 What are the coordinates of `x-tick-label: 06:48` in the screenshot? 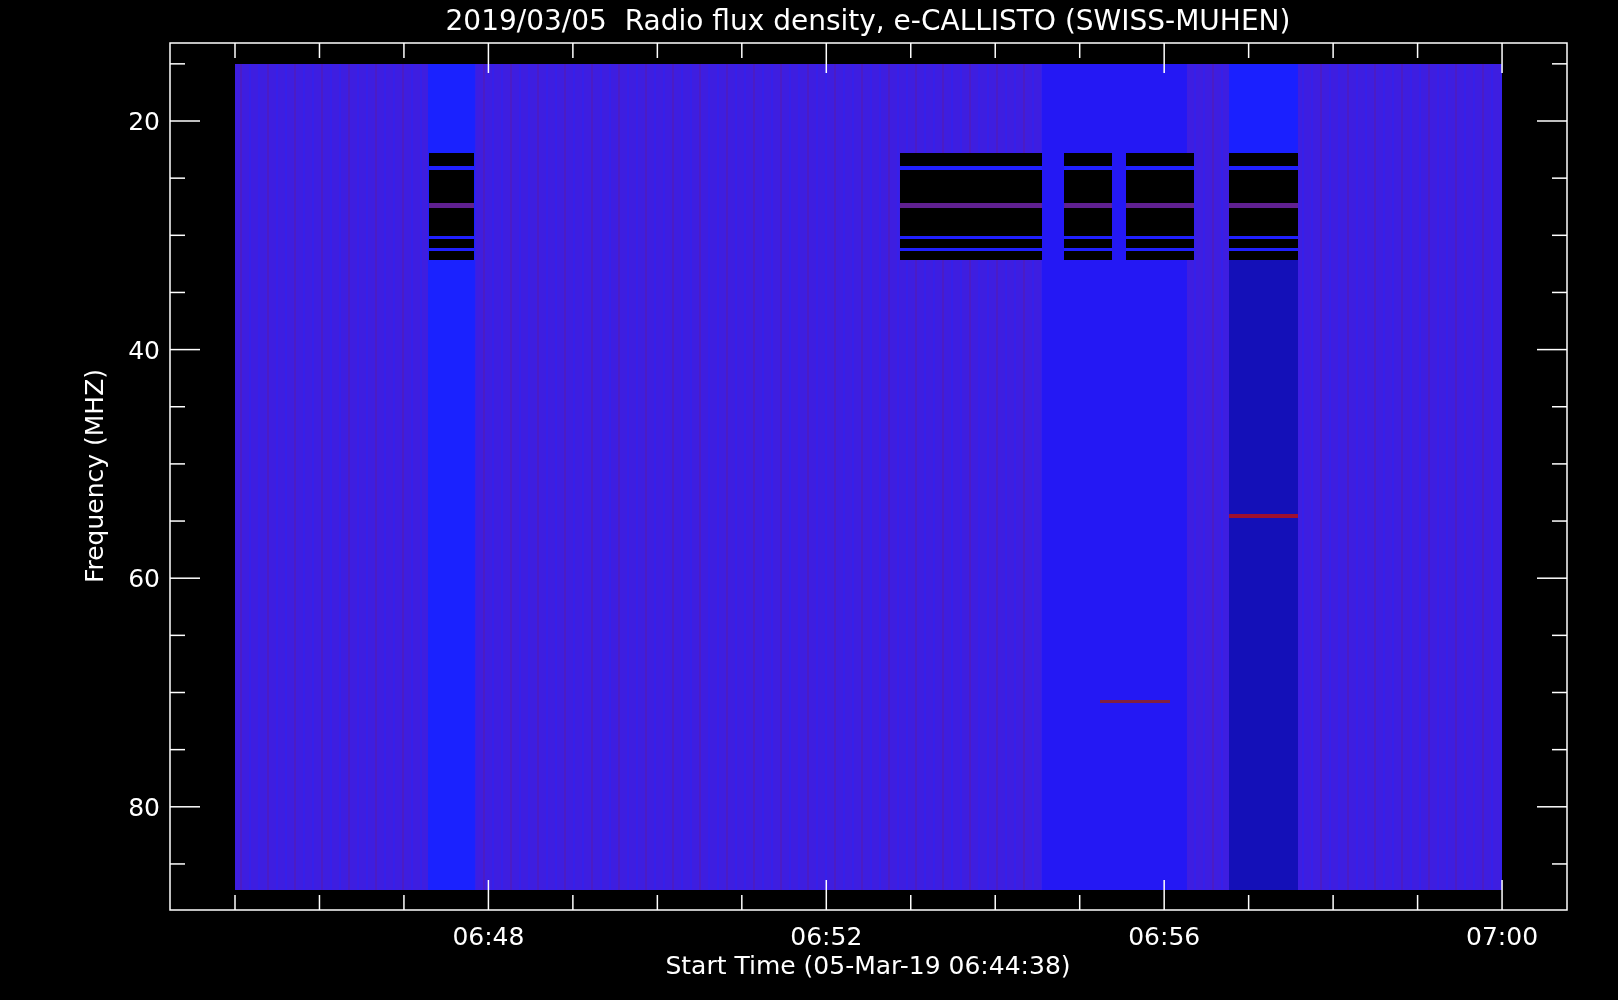 It's located at (488, 936).